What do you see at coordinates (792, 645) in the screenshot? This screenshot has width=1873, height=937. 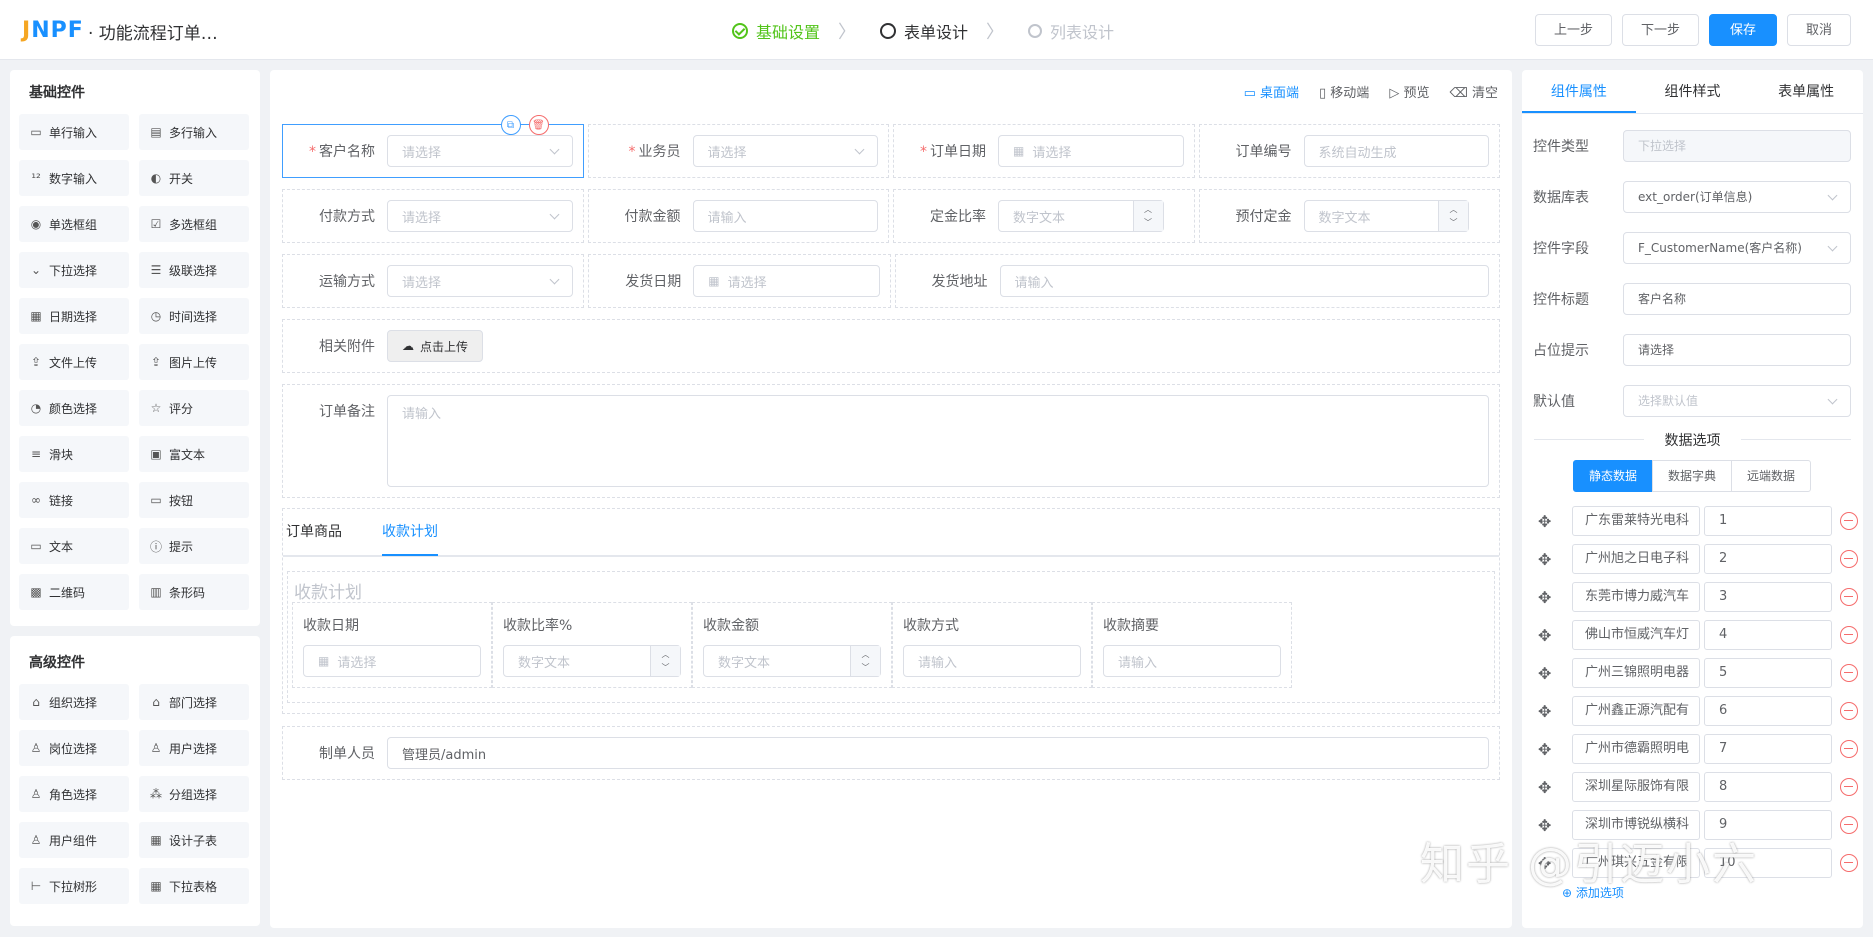 I see `sub-table-column: 收款金额 数字文本 ︿ ﹀` at bounding box center [792, 645].